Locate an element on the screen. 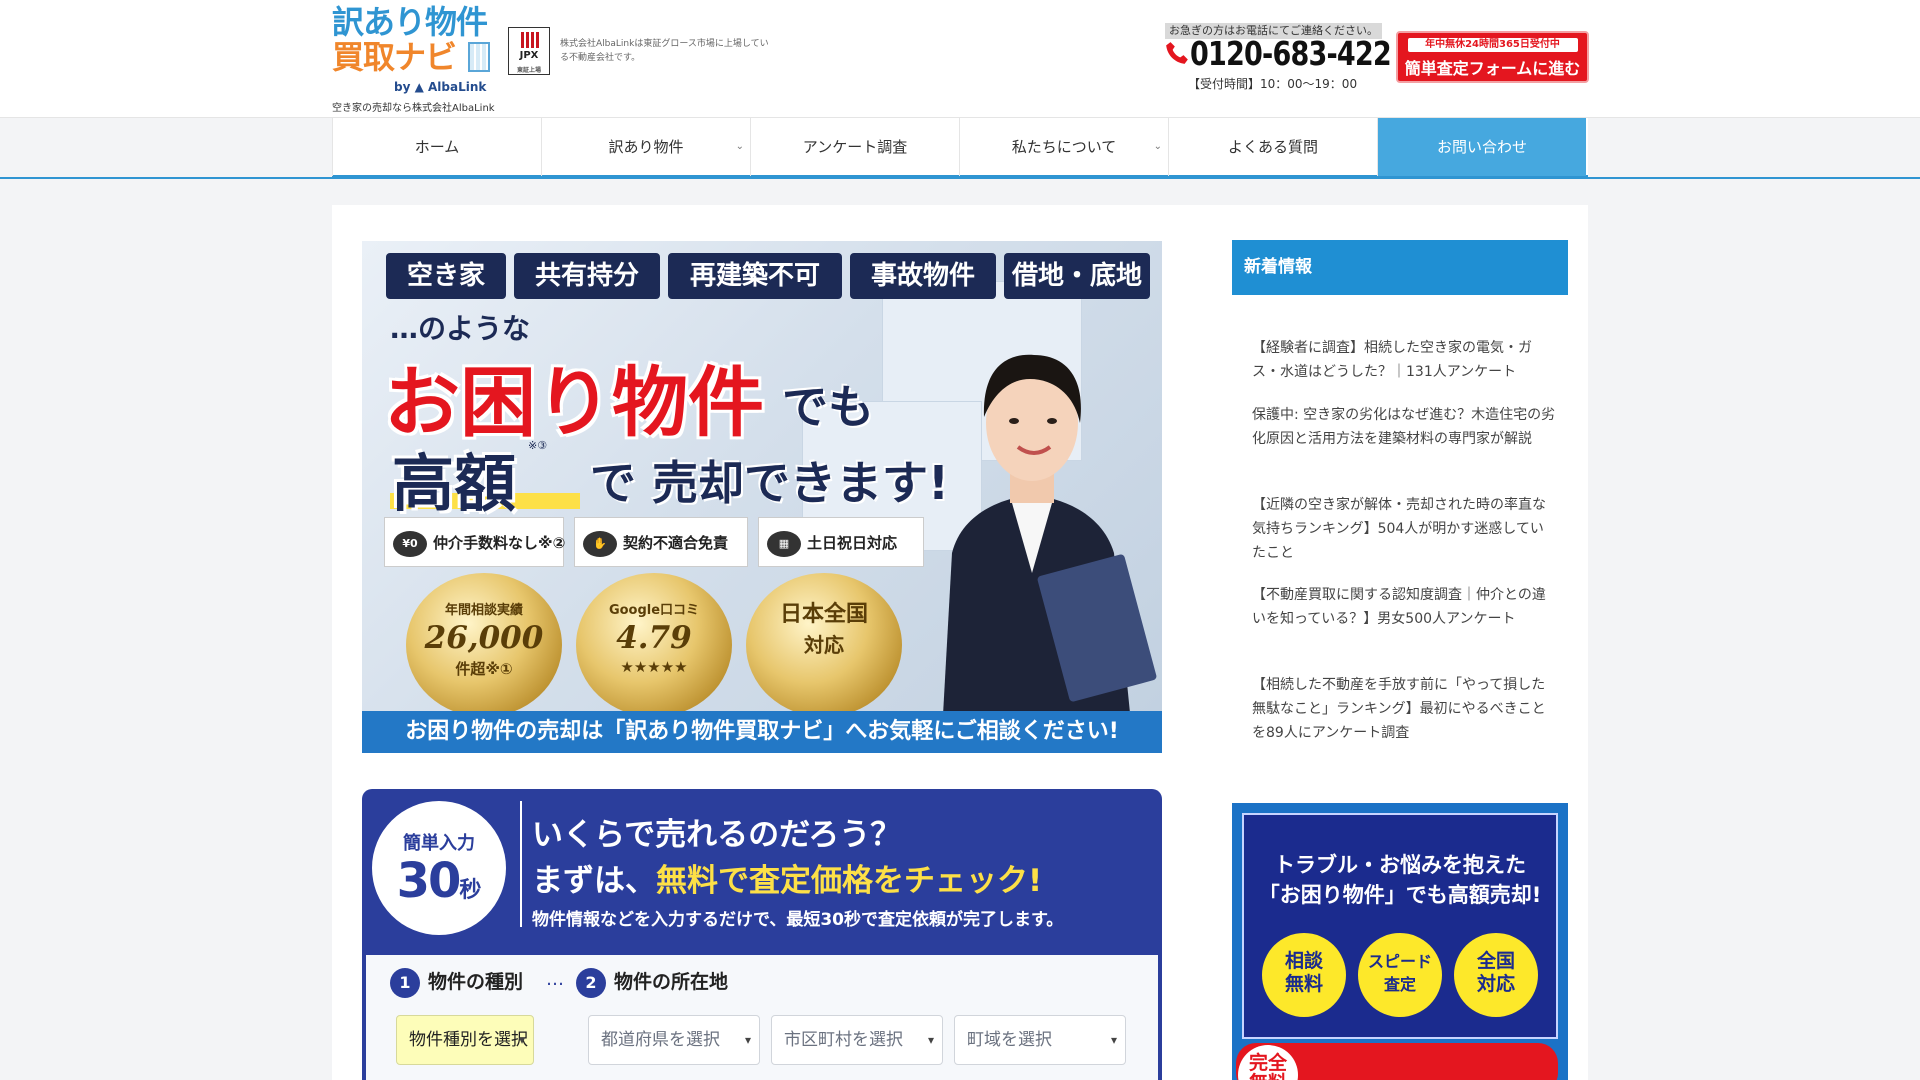 Image resolution: width=1920 pixels, height=1080 pixels. phone-number: 0120-683-422 is located at coordinates (1291, 53).